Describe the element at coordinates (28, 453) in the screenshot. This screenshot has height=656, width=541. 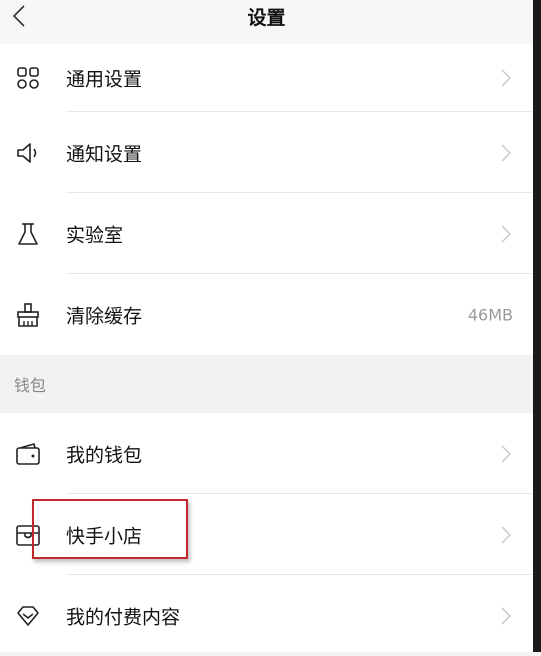
I see `wallet-icon` at that location.